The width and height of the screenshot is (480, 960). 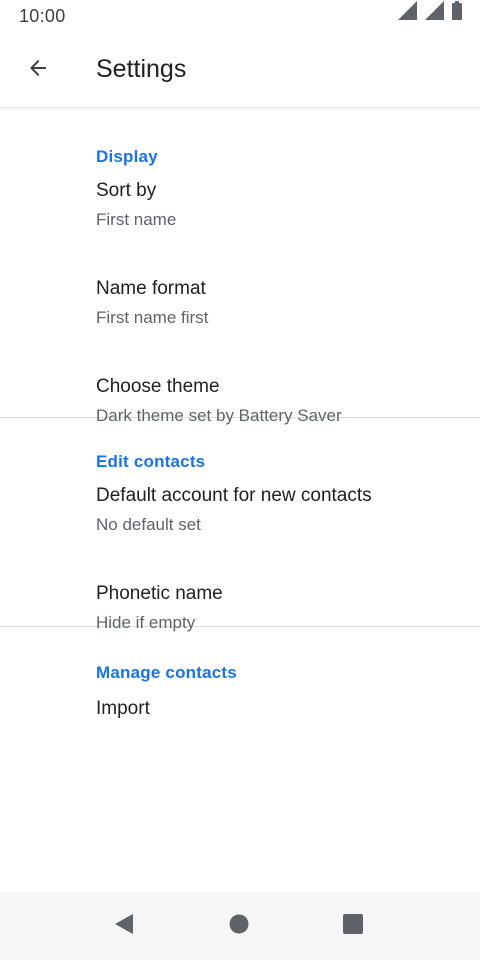 I want to click on pref-title: Default account for new contacts, so click(x=234, y=495).